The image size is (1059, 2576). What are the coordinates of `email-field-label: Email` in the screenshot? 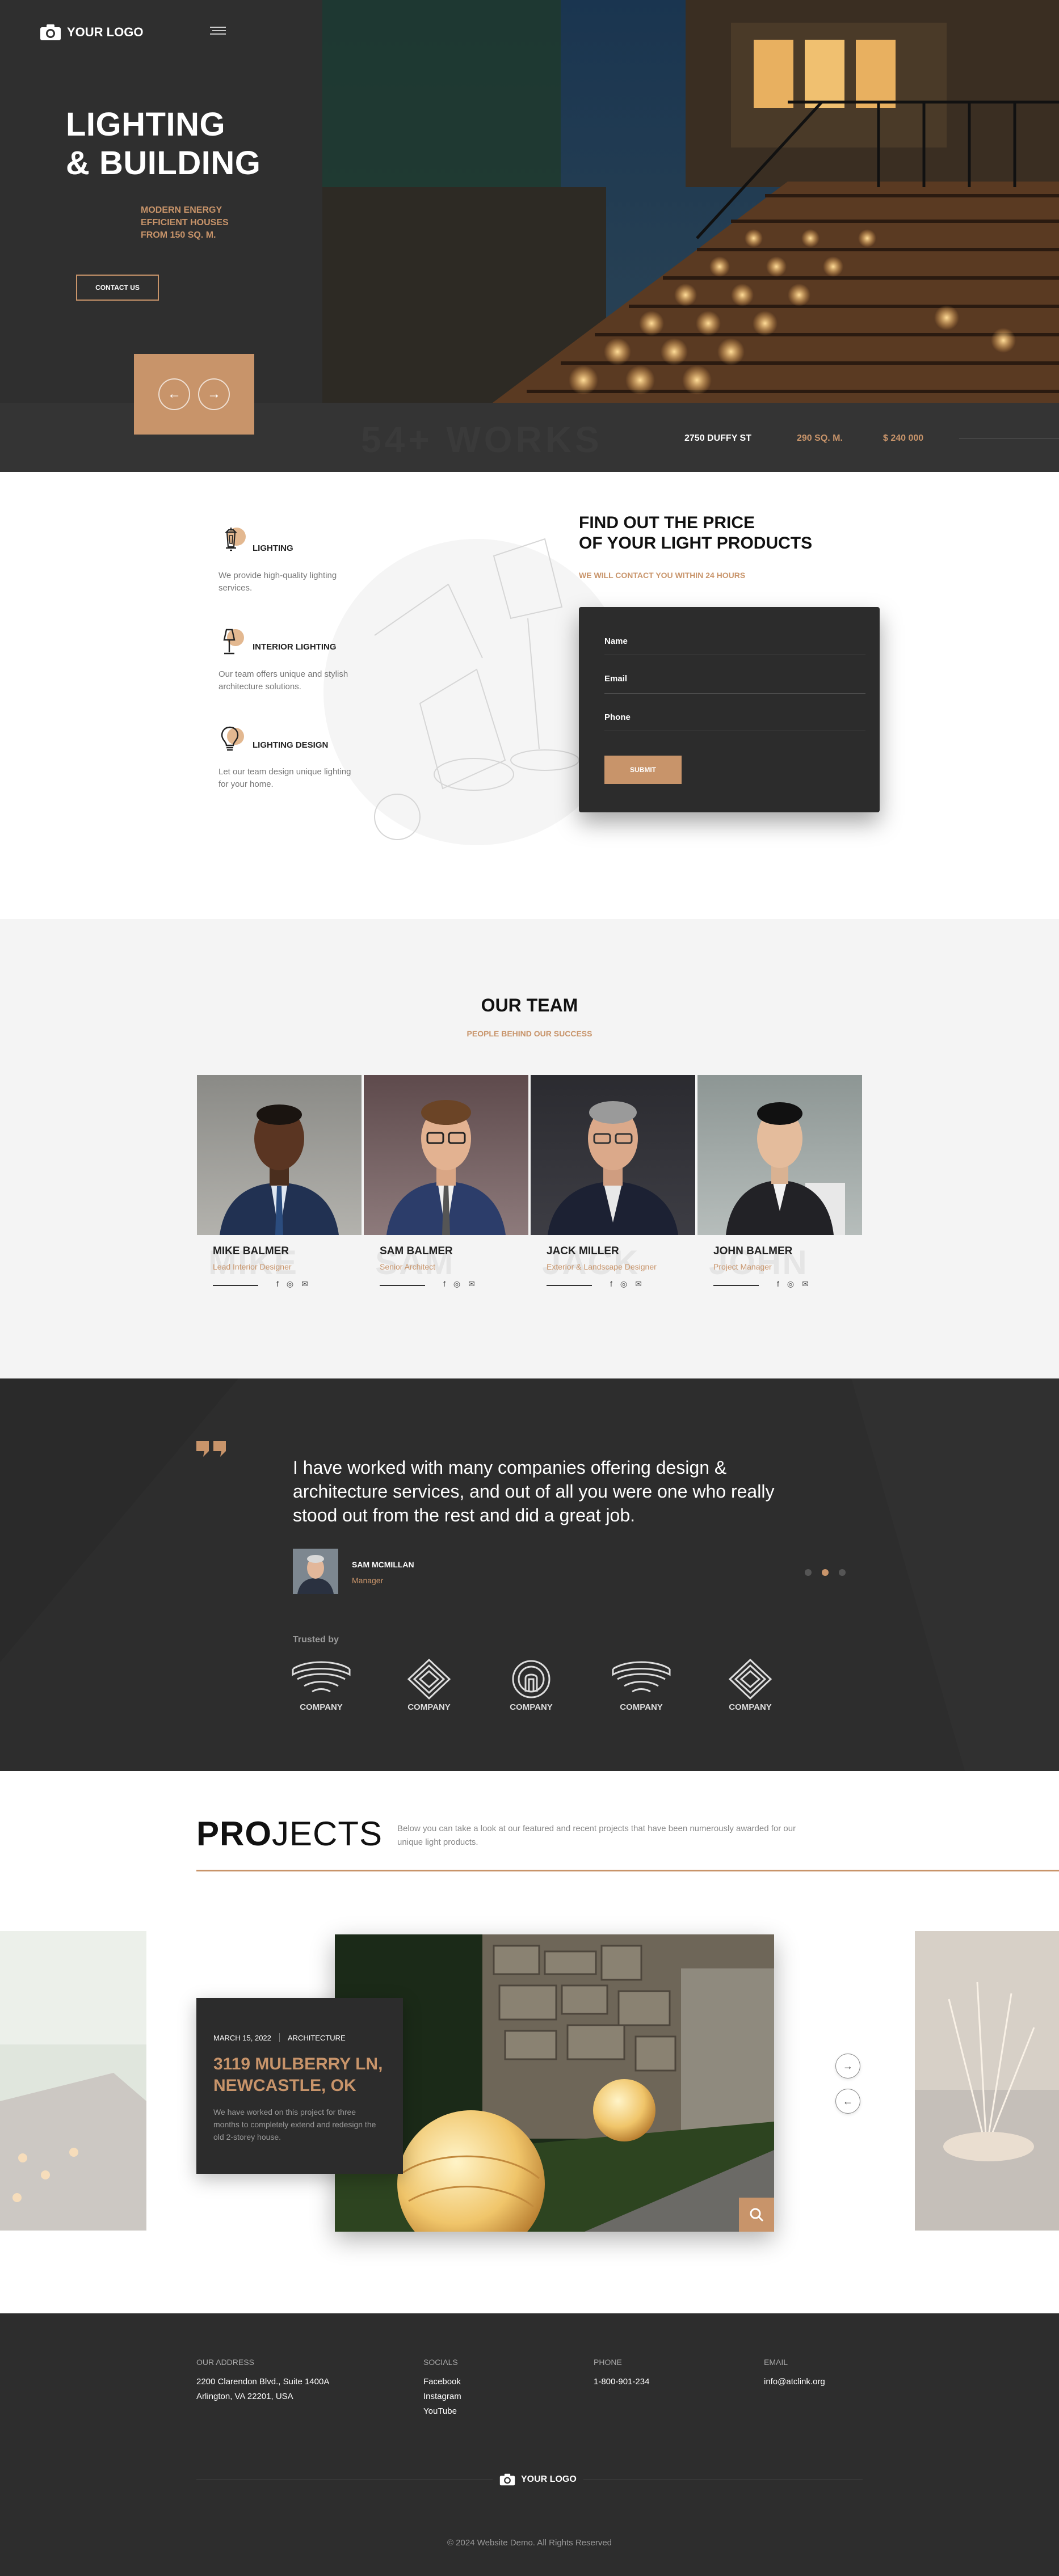 It's located at (616, 679).